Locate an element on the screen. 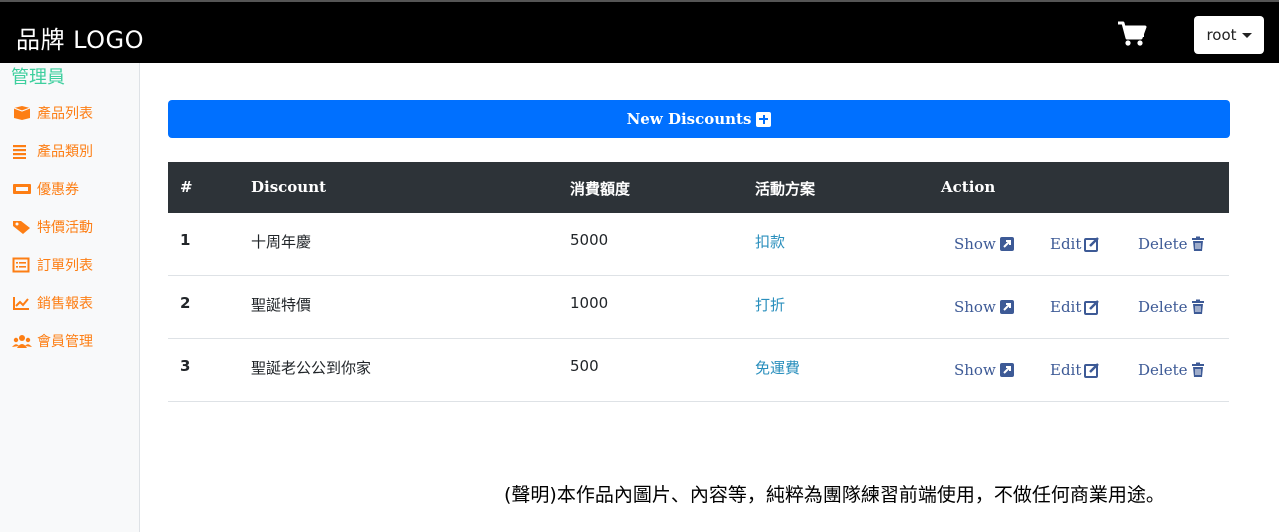 The height and width of the screenshot is (532, 1279). sidebar-title: 管理員 is located at coordinates (38, 77).